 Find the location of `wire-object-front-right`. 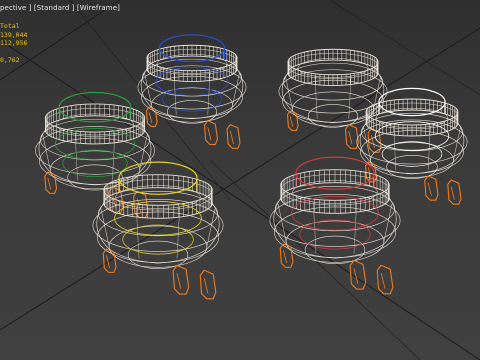

wire-object-front-right is located at coordinates (335, 225).